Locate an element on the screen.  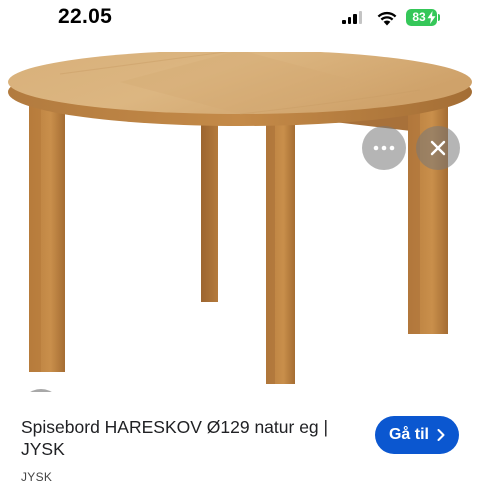
status-time: 22.05 is located at coordinates (85, 16).